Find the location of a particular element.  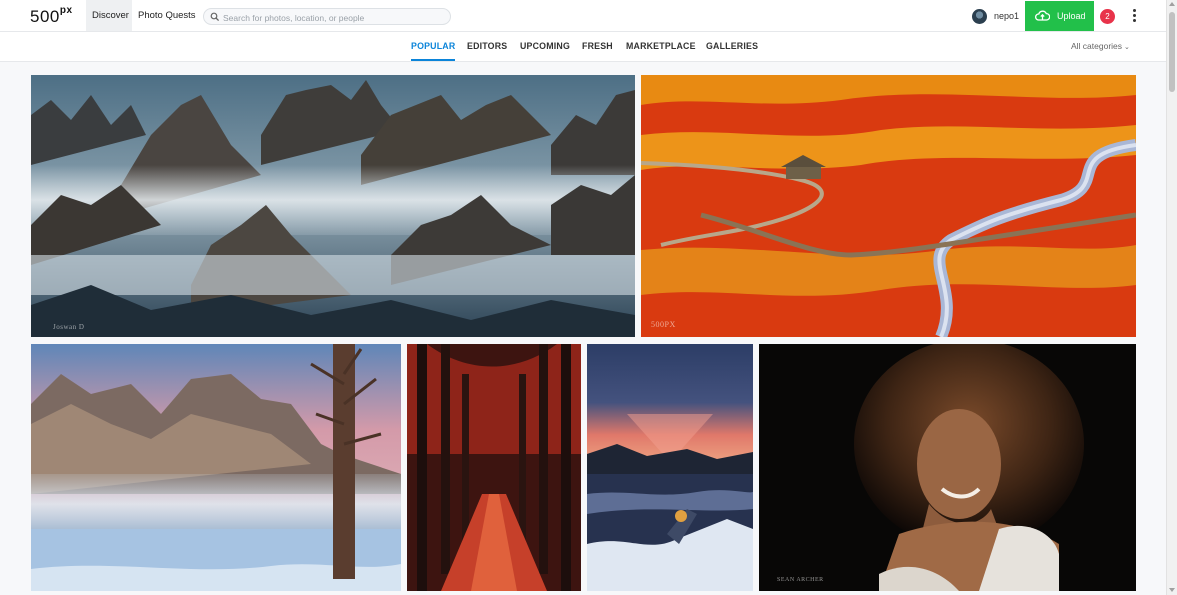

photo-watermark: SEAN ARCHER is located at coordinates (800, 580).